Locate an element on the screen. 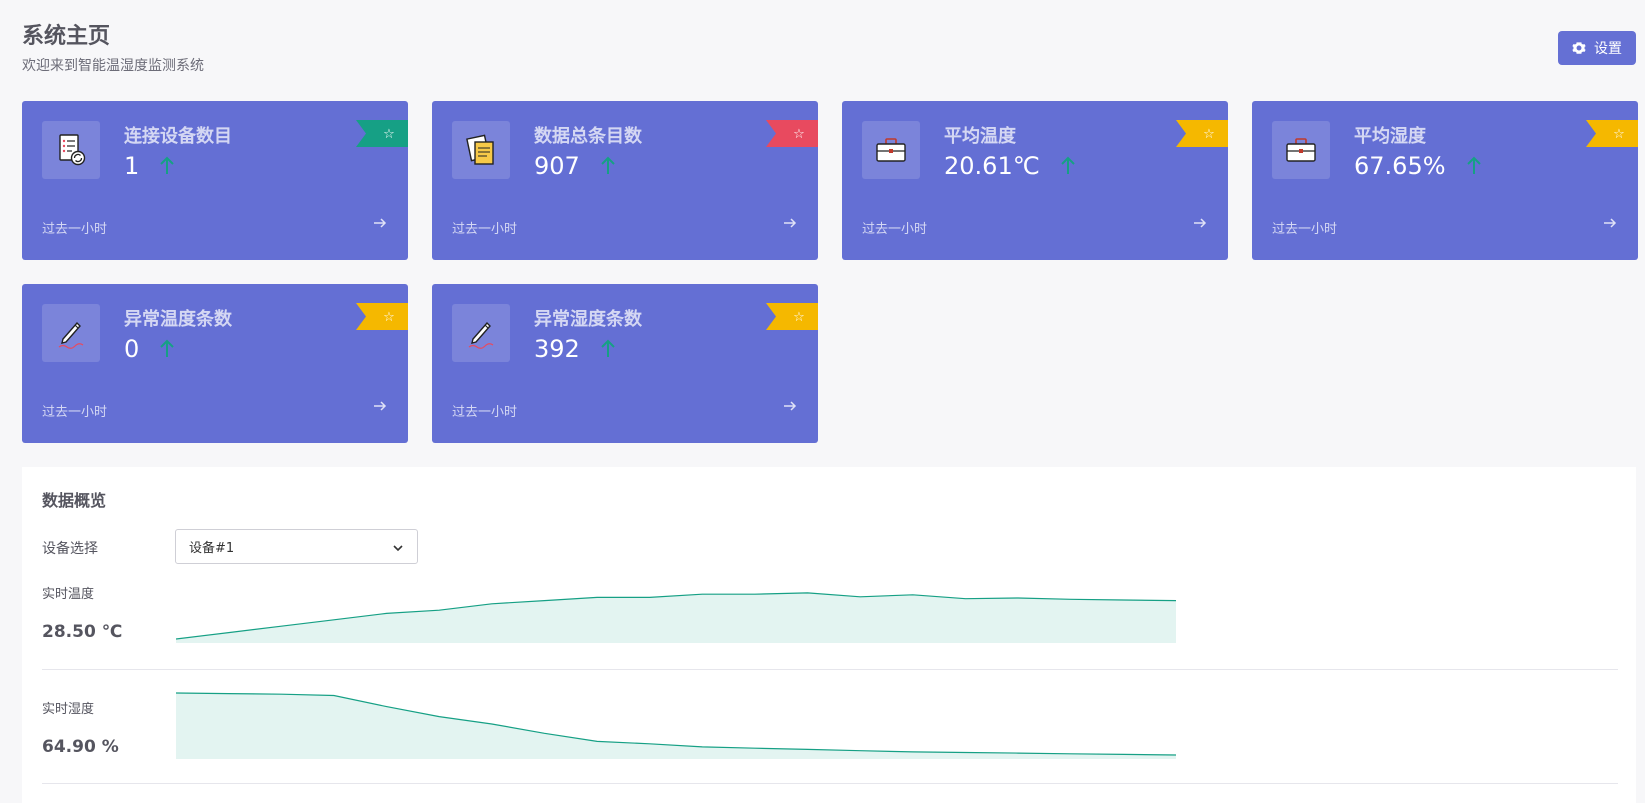 The image size is (1645, 803). card-avg-temperature: 平均温度 20.61℃ 过去一小时 ☆ is located at coordinates (1035, 180).